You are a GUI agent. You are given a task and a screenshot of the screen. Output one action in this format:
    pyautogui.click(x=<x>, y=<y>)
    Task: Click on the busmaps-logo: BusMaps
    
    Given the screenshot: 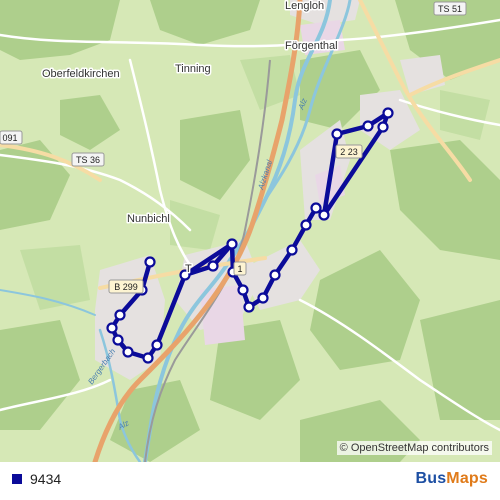 What is the action you would take?
    pyautogui.click(x=451, y=479)
    